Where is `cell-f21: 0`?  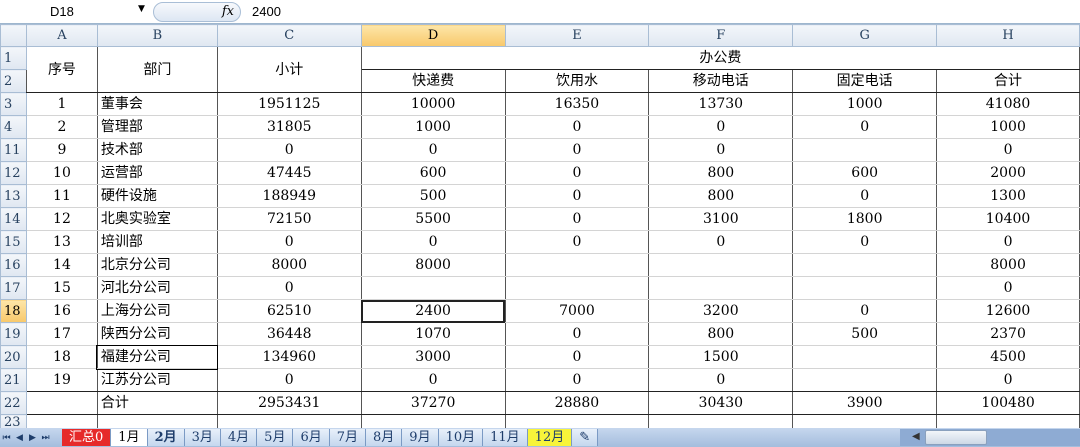 cell-f21: 0 is located at coordinates (721, 380).